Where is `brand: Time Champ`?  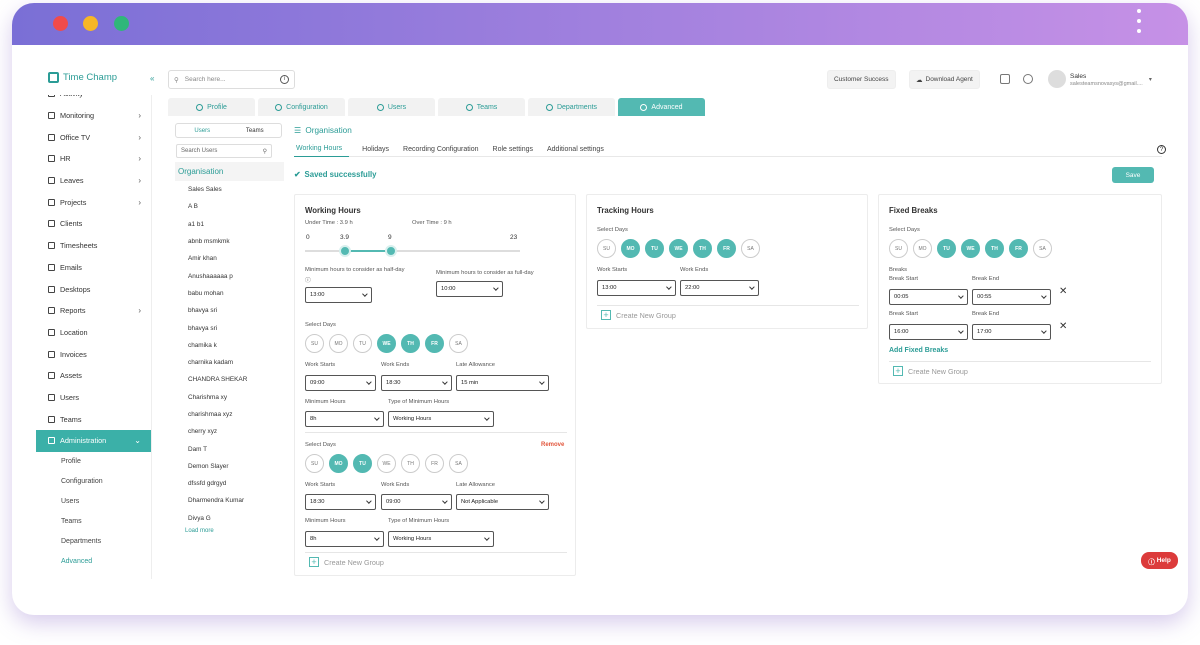
brand: Time Champ is located at coordinates (82, 77).